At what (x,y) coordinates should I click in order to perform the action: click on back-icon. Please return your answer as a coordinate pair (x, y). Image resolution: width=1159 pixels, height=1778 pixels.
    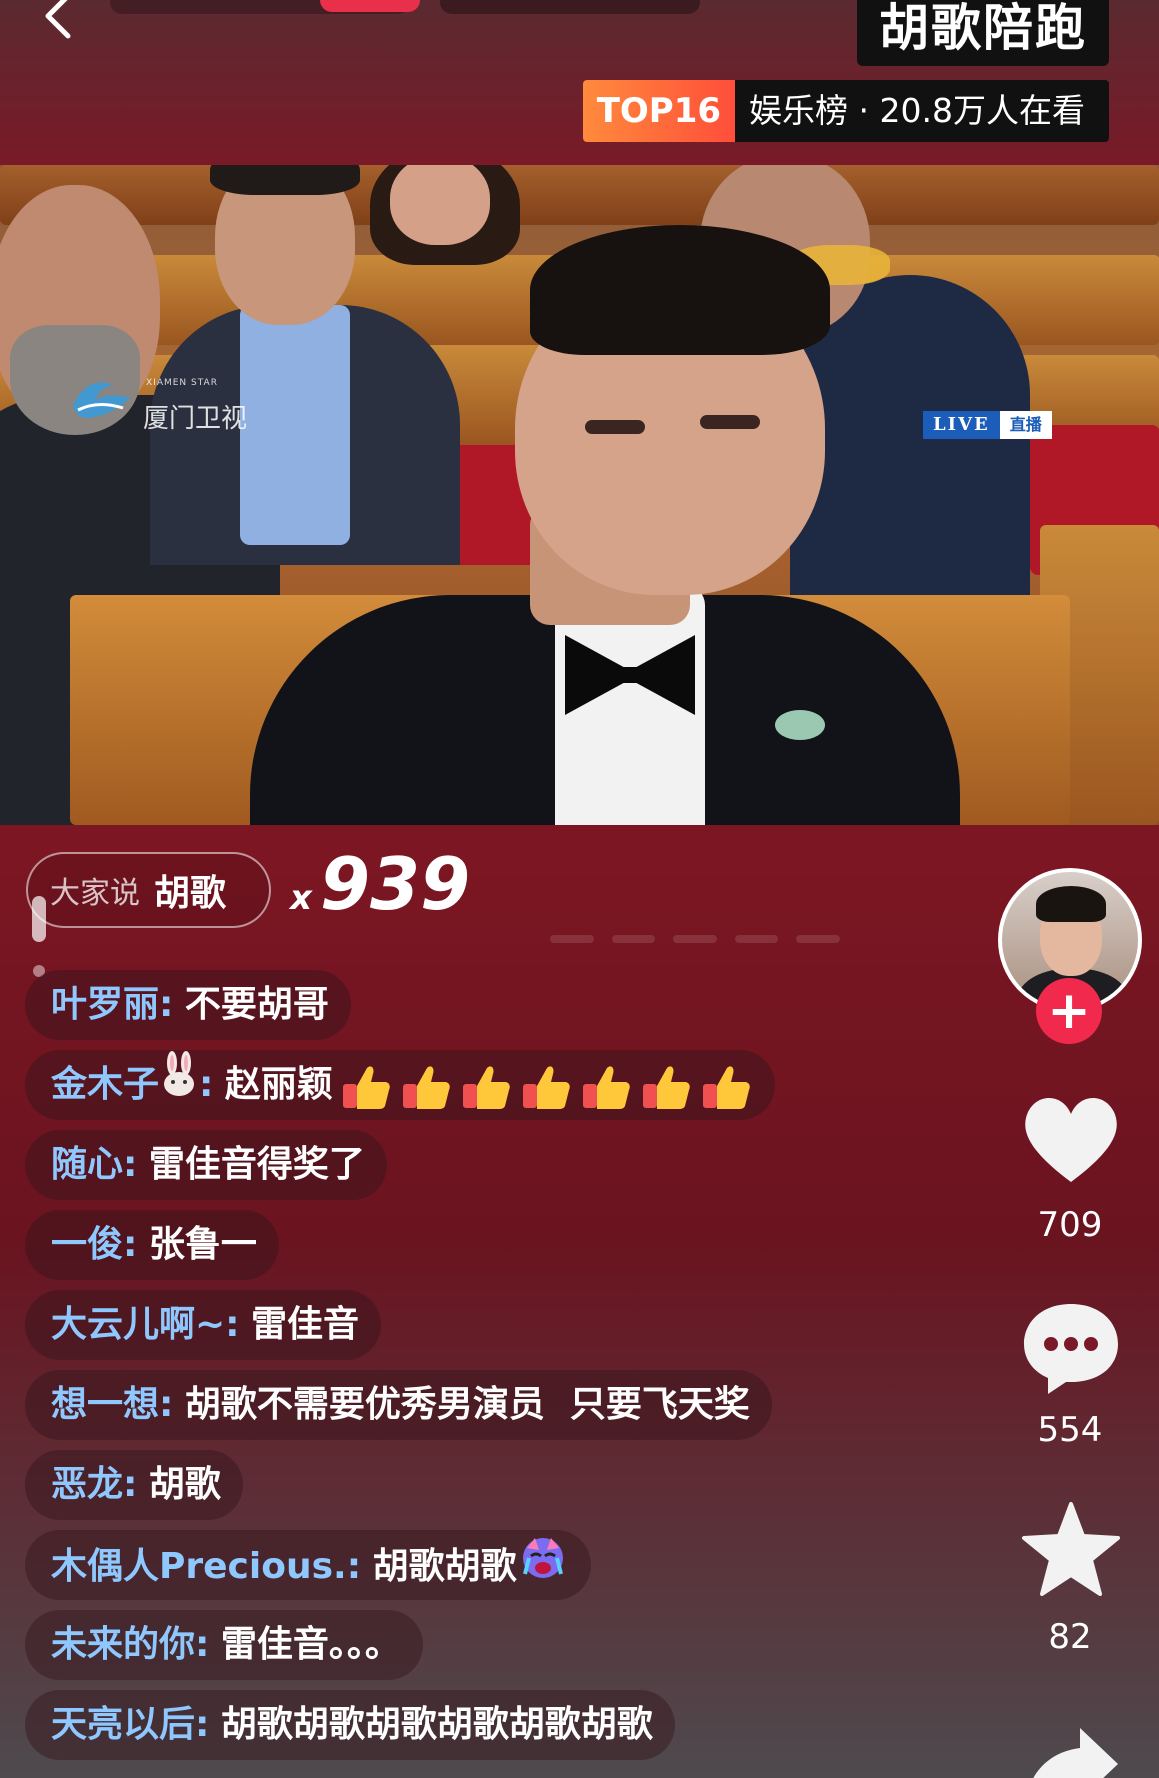
    Looking at the image, I should click on (61, 25).